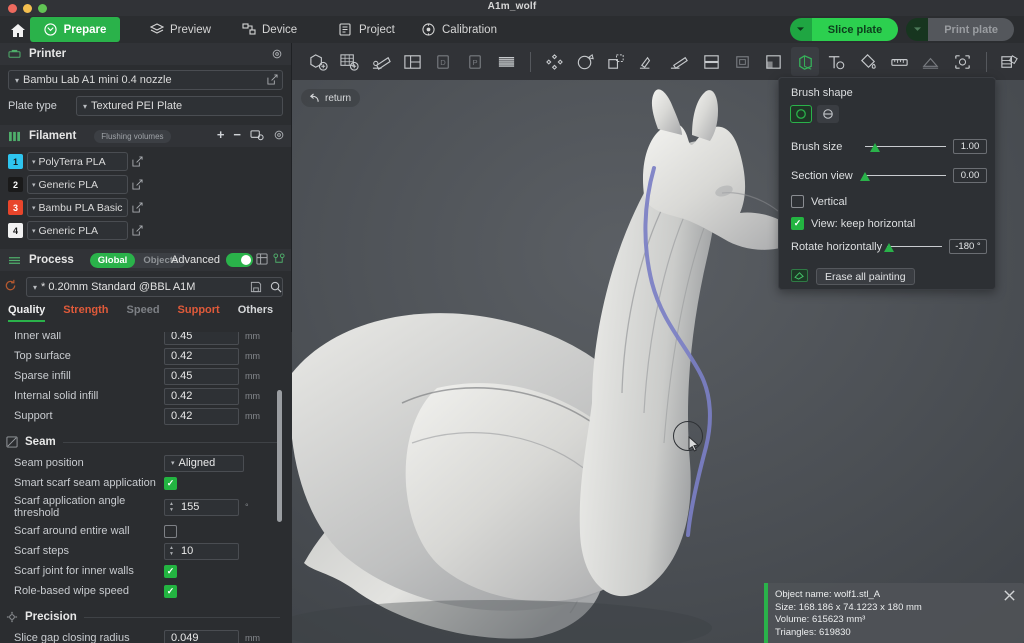 The width and height of the screenshot is (1024, 643). Describe the element at coordinates (180, 29) in the screenshot. I see `tab-preview: Preview` at that location.